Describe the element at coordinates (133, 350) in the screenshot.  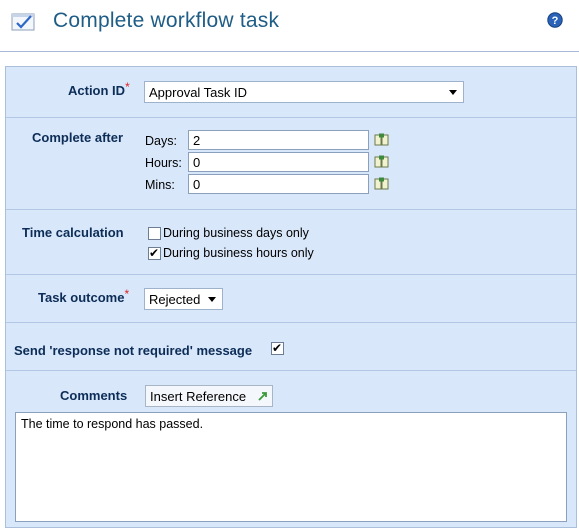
I see `send-message-label: Send 'response not required' message` at that location.